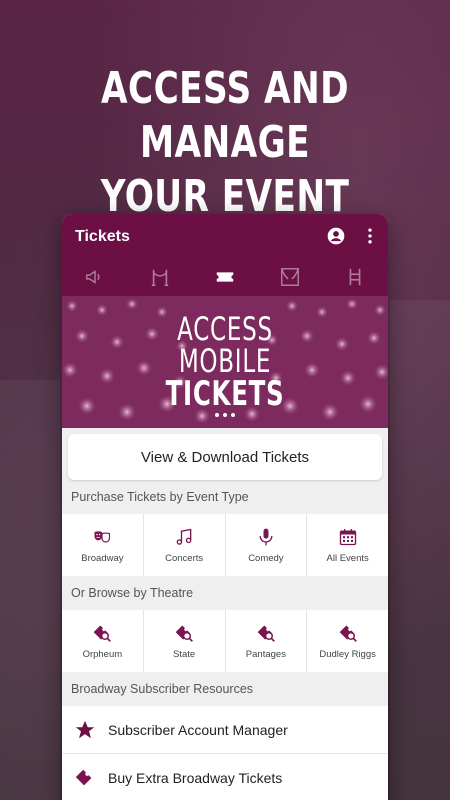 This screenshot has width=450, height=800. What do you see at coordinates (266, 558) in the screenshot?
I see `event-type-label: Comedy` at bounding box center [266, 558].